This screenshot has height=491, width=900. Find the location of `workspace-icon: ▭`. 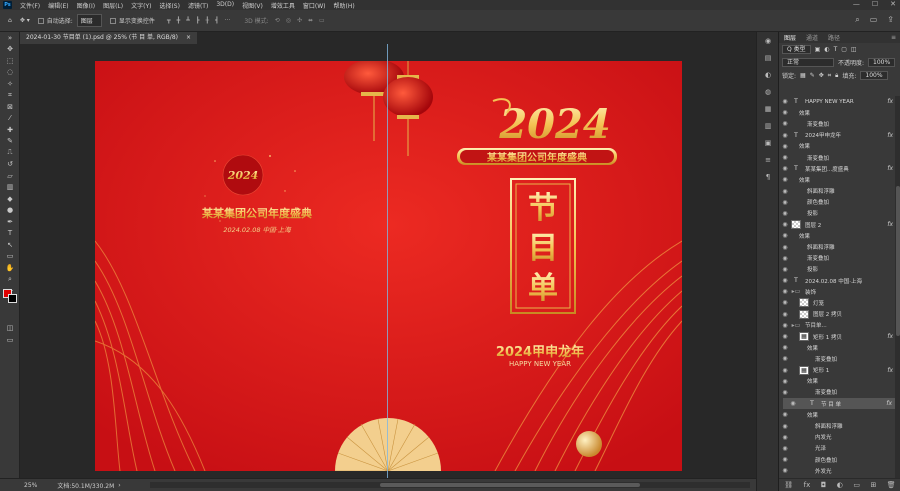

workspace-icon: ▭ is located at coordinates (874, 20).